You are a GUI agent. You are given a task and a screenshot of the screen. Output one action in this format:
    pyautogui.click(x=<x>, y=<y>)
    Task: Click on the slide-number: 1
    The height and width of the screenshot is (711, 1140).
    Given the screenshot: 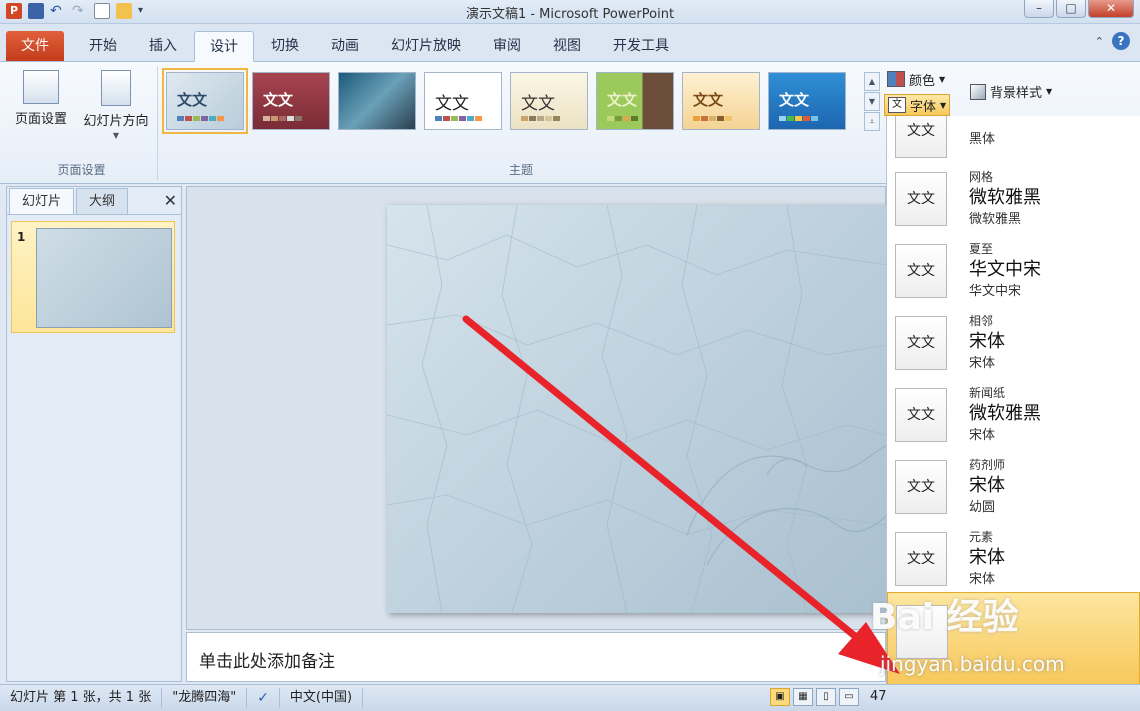 What is the action you would take?
    pyautogui.click(x=21, y=237)
    